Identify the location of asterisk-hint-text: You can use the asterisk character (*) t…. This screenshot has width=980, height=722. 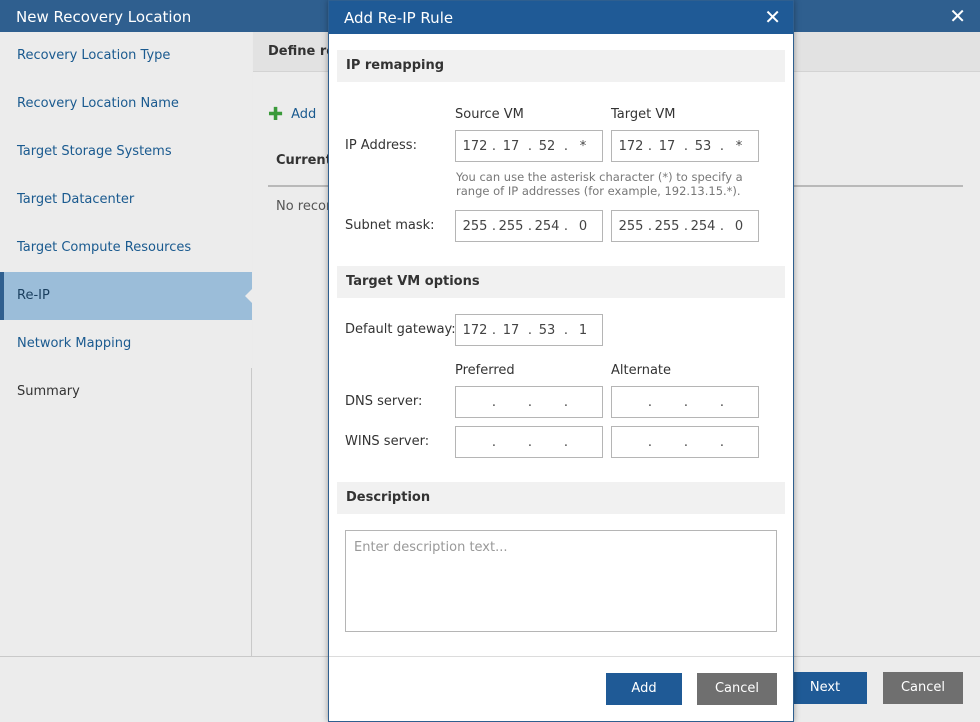
(599, 184).